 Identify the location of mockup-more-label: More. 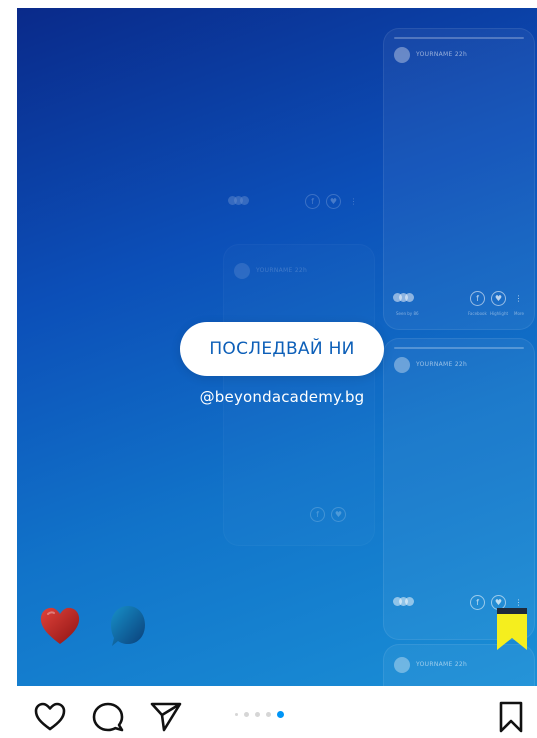
(519, 313).